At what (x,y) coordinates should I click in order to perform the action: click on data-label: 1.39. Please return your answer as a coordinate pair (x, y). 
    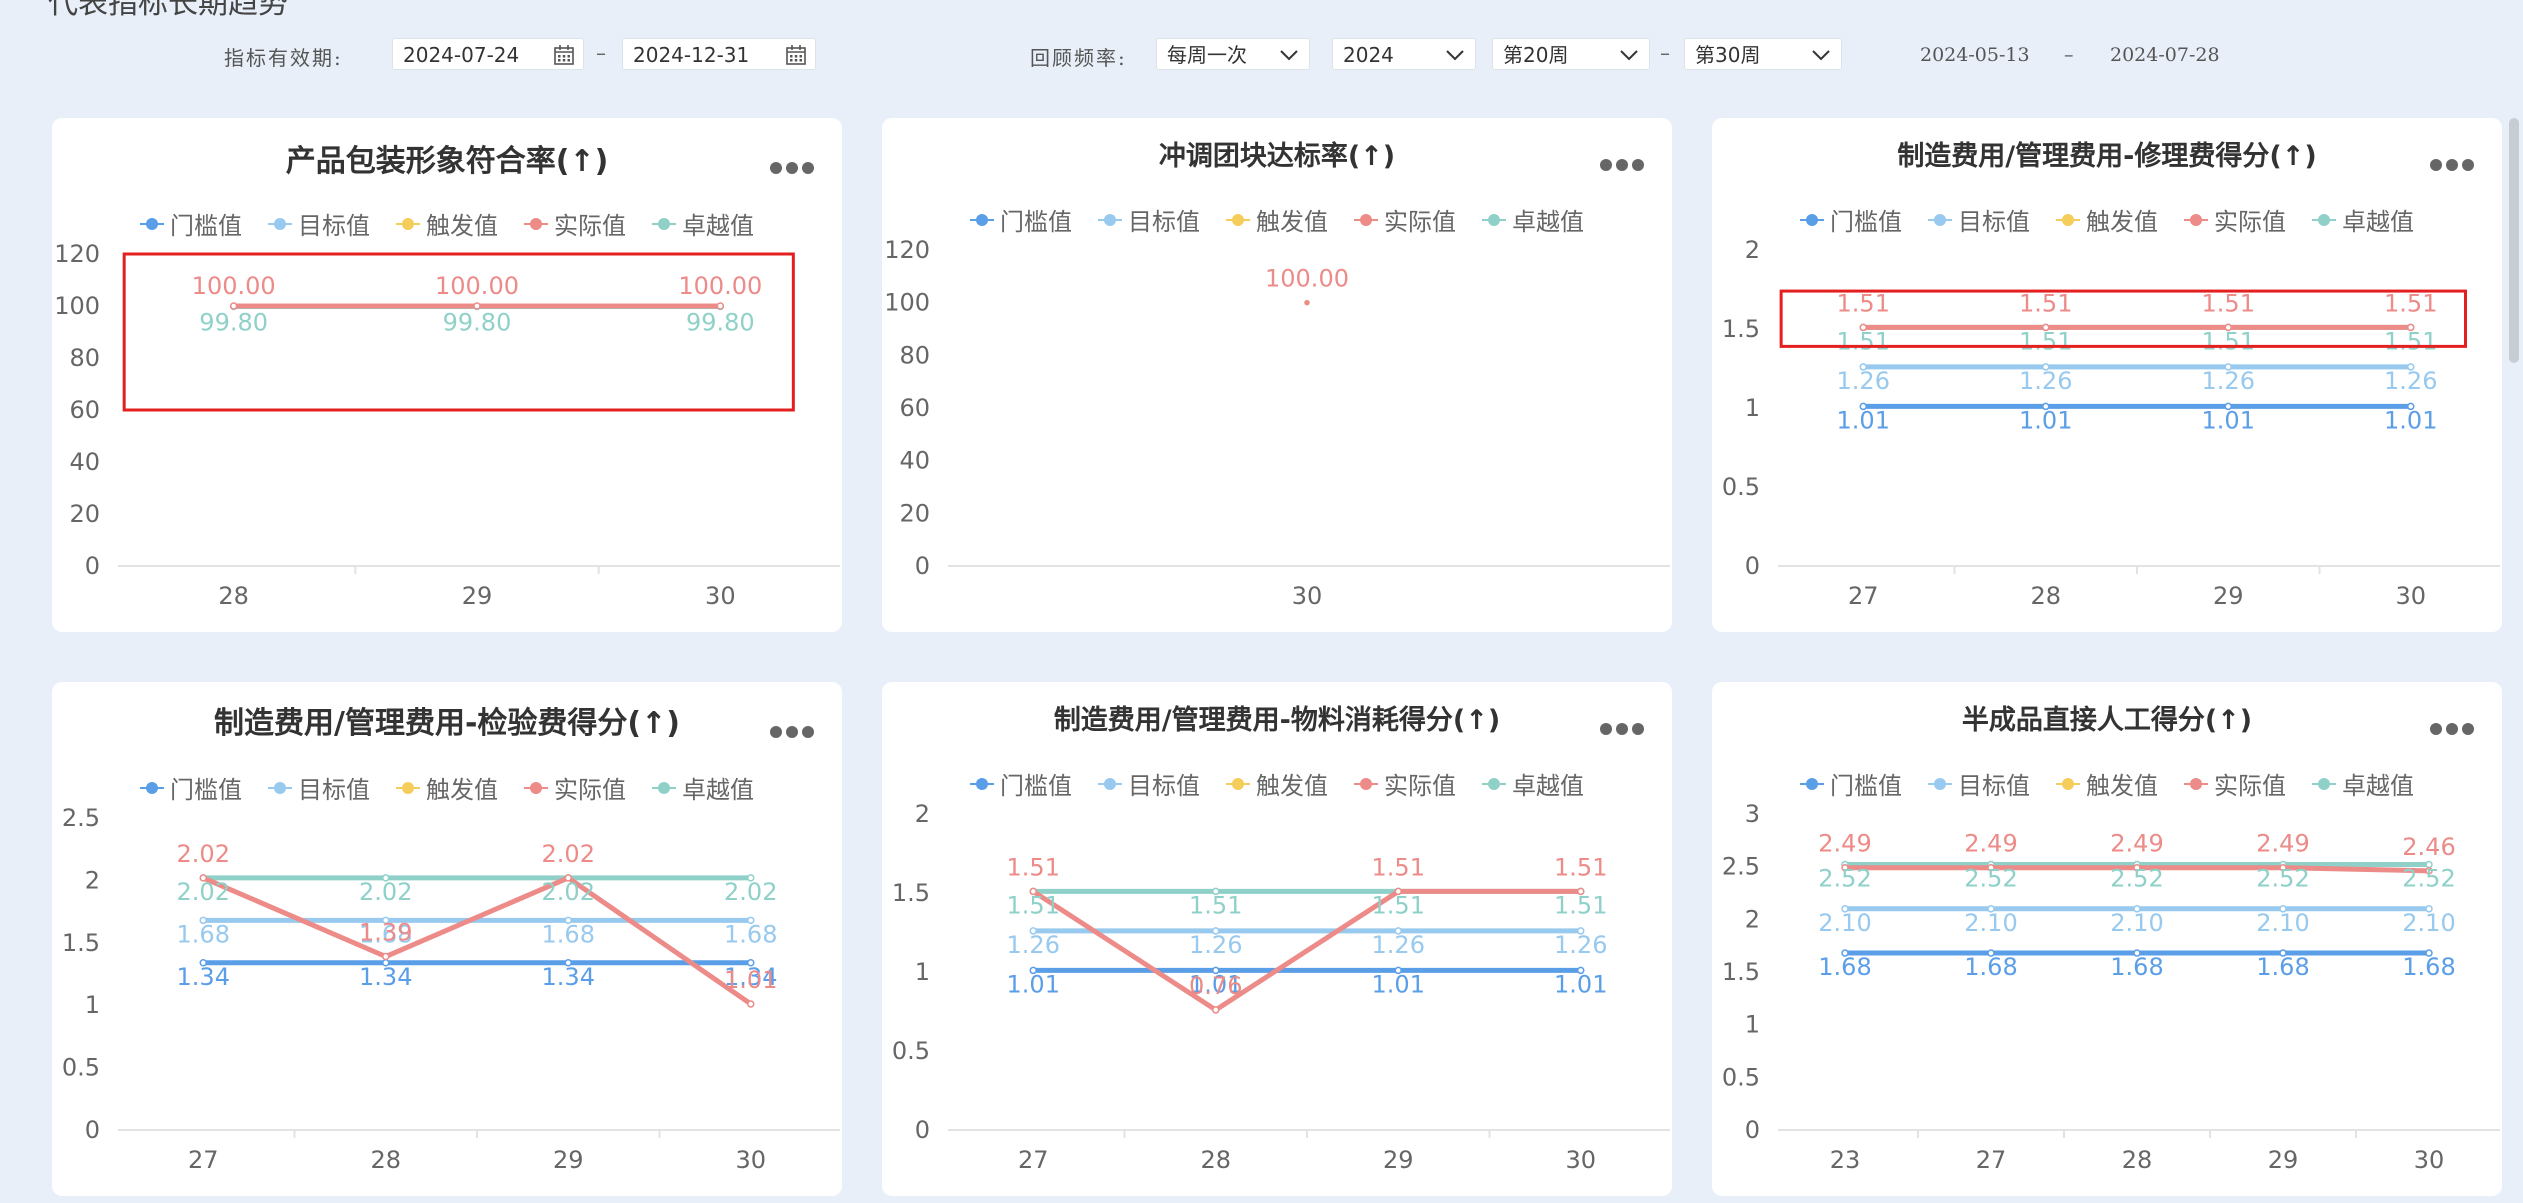
    Looking at the image, I should click on (385, 933).